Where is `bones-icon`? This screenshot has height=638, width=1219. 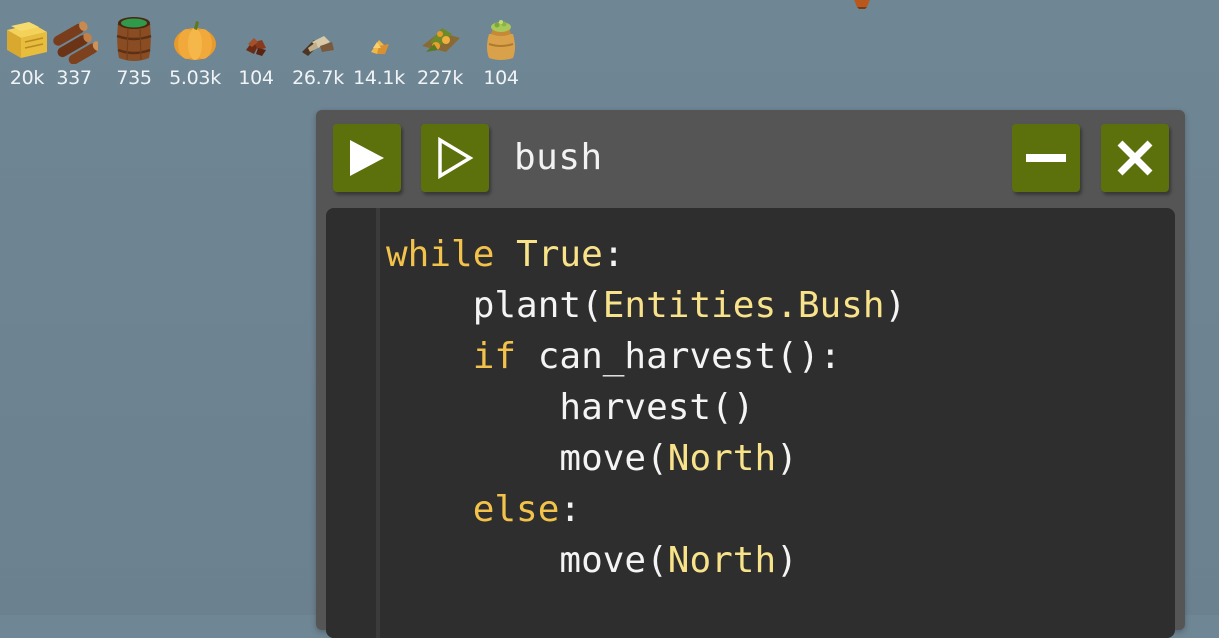 bones-icon is located at coordinates (318, 46).